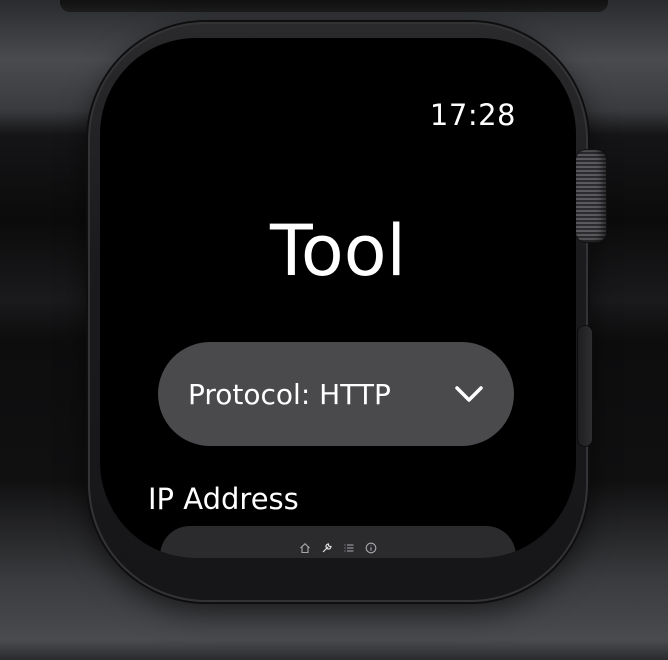 The height and width of the screenshot is (660, 668). I want to click on digital-crown, so click(591, 196).